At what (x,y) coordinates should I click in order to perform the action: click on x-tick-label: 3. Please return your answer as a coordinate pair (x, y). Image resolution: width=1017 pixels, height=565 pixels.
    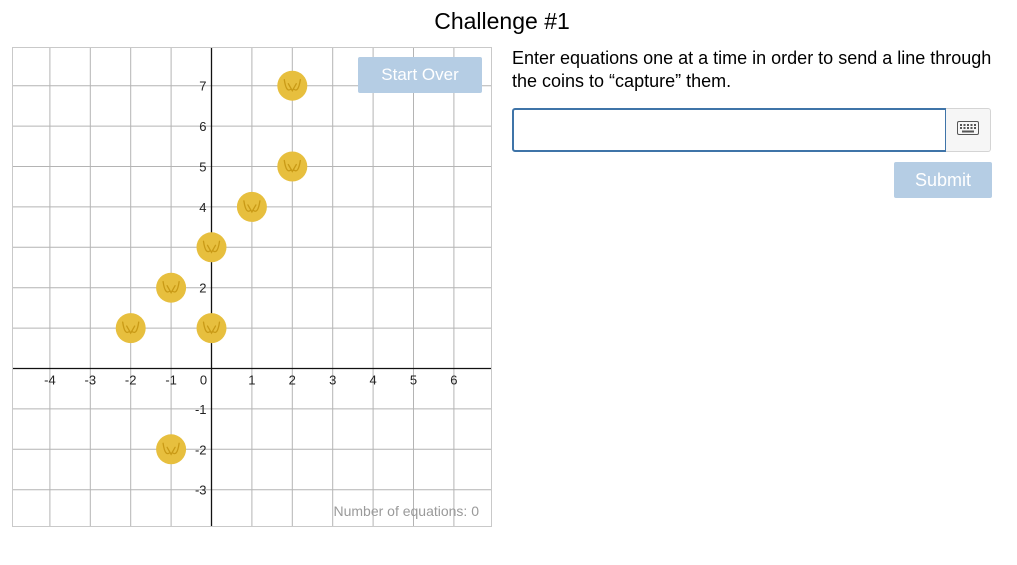
    Looking at the image, I should click on (332, 380).